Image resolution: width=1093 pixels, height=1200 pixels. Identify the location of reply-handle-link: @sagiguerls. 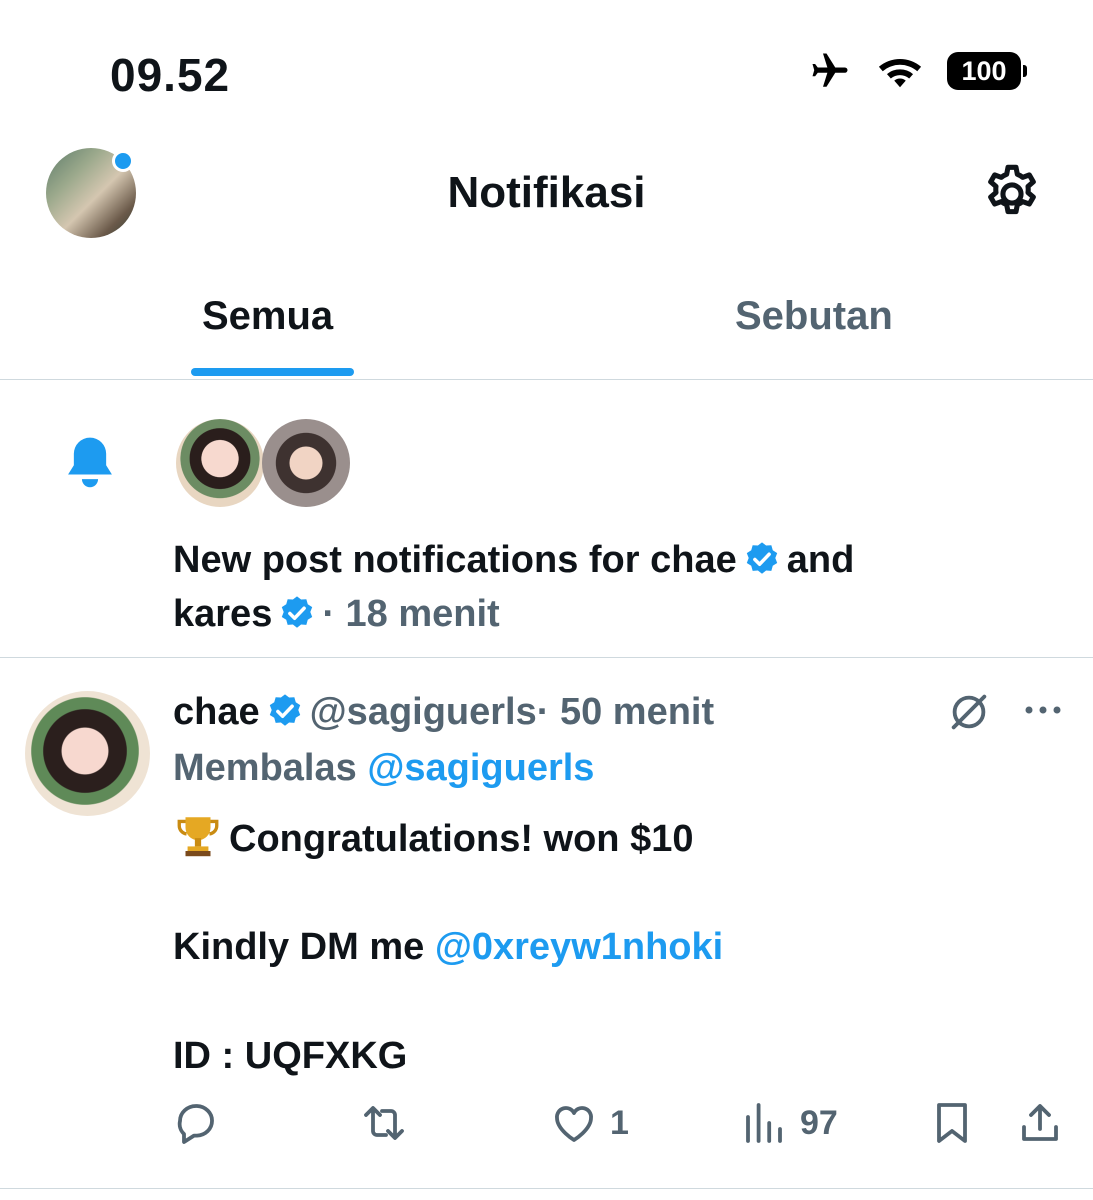
(480, 768).